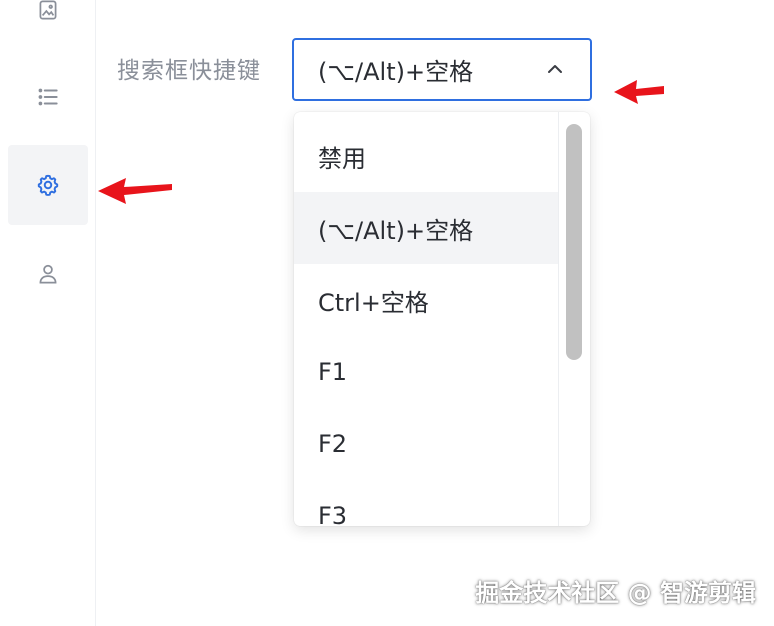 The width and height of the screenshot is (774, 626). Describe the element at coordinates (426, 372) in the screenshot. I see `dropdown-option: F1` at that location.